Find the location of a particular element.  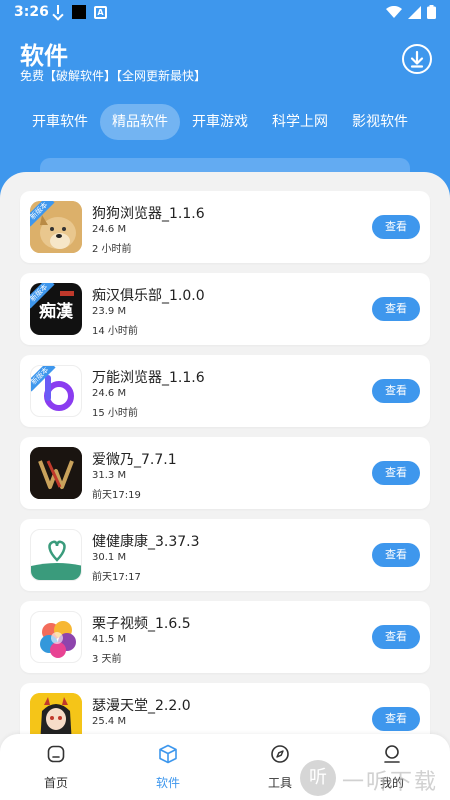

watermark-text: 一听下载 is located at coordinates (390, 782).